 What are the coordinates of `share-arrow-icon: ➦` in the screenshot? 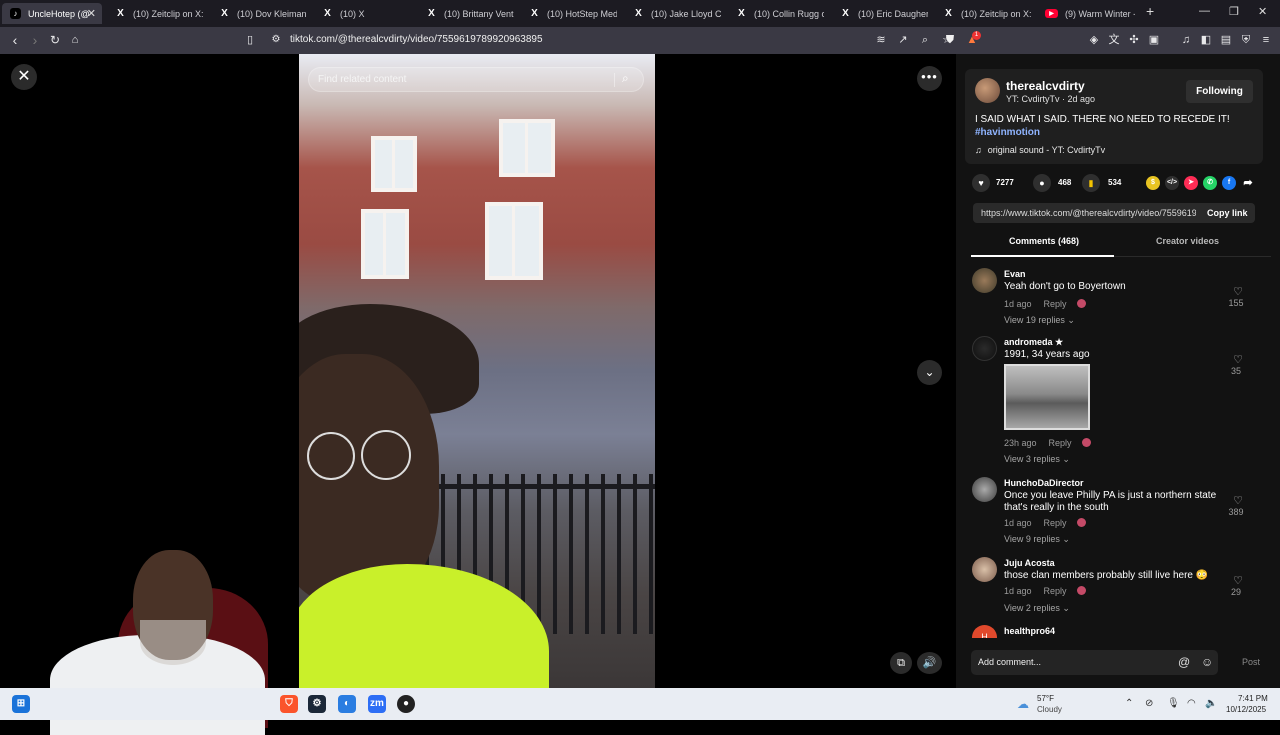 It's located at (1248, 183).